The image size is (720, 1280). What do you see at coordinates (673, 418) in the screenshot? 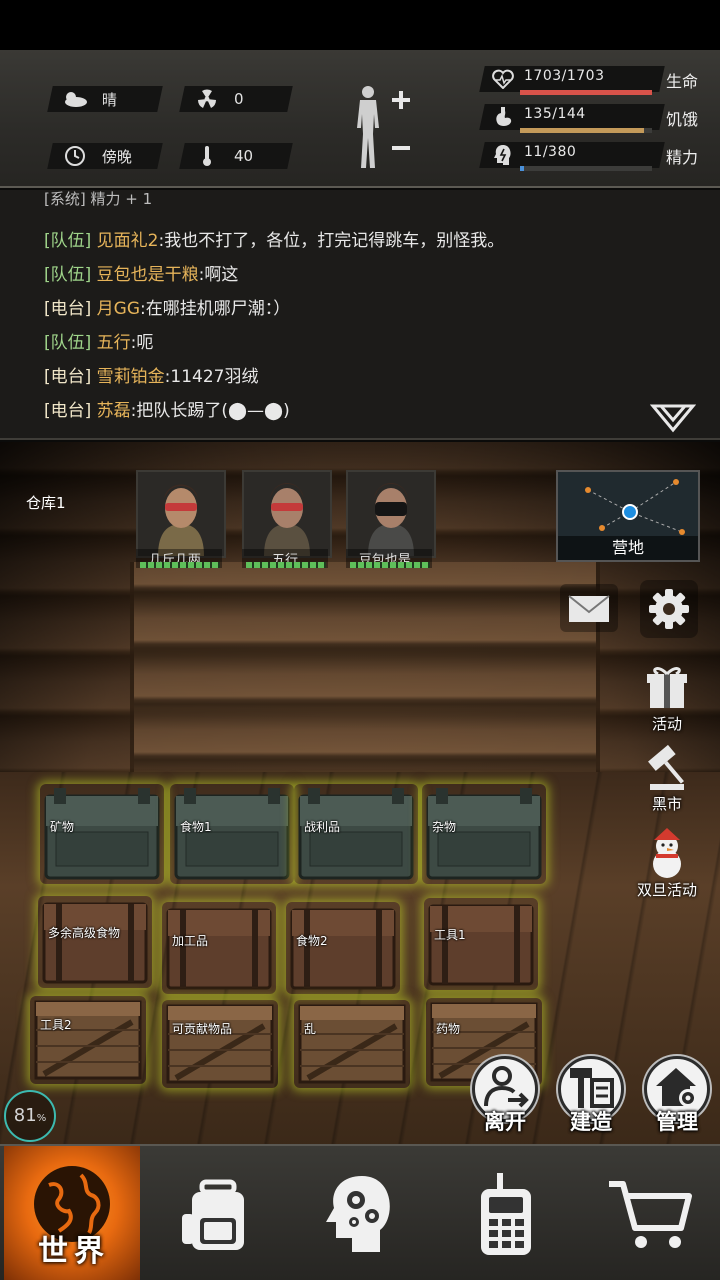
I see `chat-collapse-button` at bounding box center [673, 418].